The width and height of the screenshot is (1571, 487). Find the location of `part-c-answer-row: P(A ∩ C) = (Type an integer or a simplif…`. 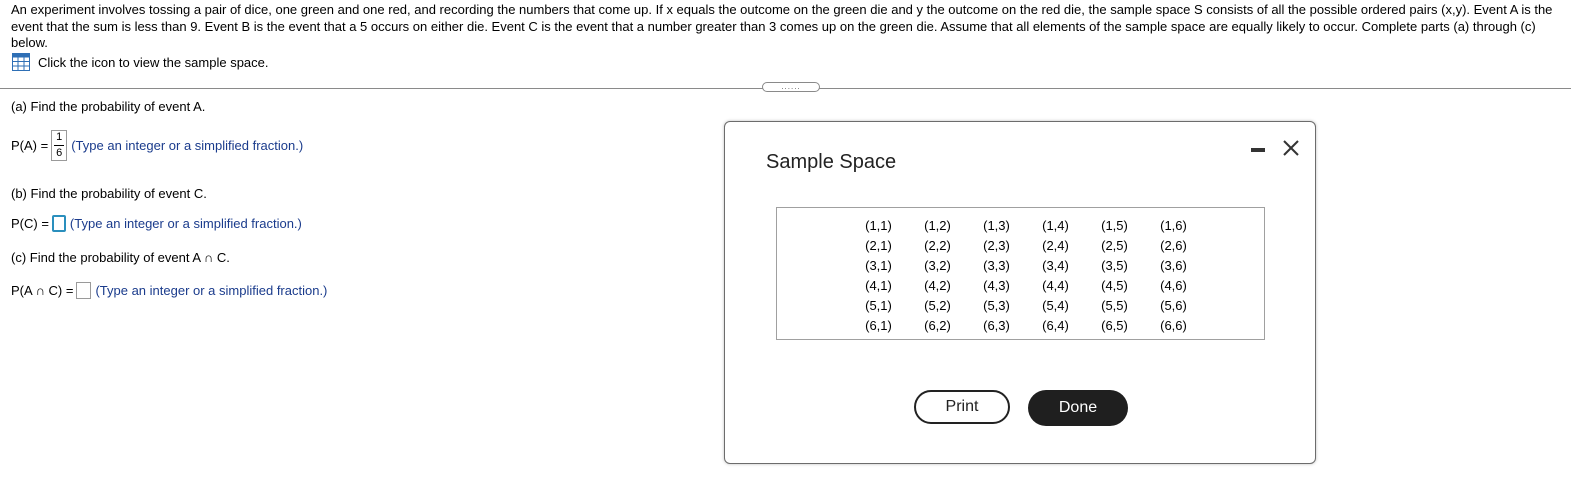

part-c-answer-row: P(A ∩ C) = (Type an integer or a simplif… is located at coordinates (169, 290).